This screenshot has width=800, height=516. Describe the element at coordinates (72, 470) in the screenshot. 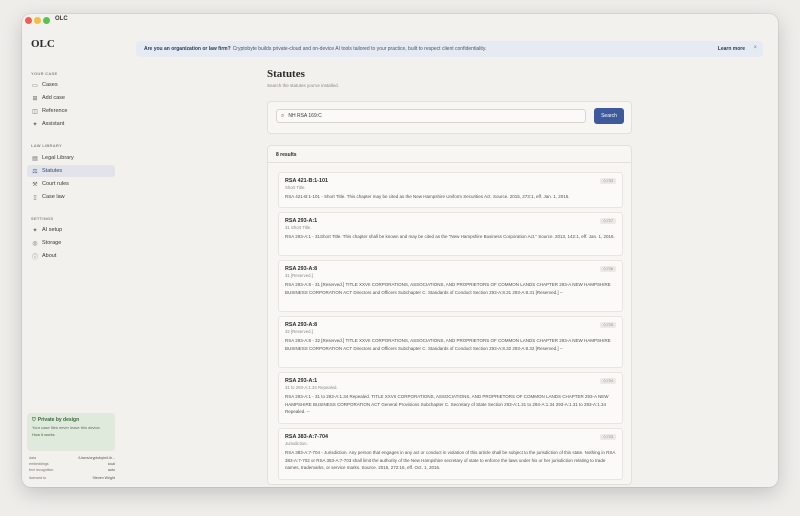

I see `meta-row-text-recognition: text recognition auto` at that location.